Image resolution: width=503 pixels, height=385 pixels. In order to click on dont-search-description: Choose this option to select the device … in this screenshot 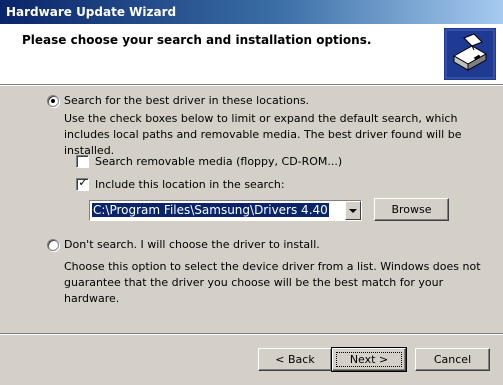, I will do `click(272, 282)`.